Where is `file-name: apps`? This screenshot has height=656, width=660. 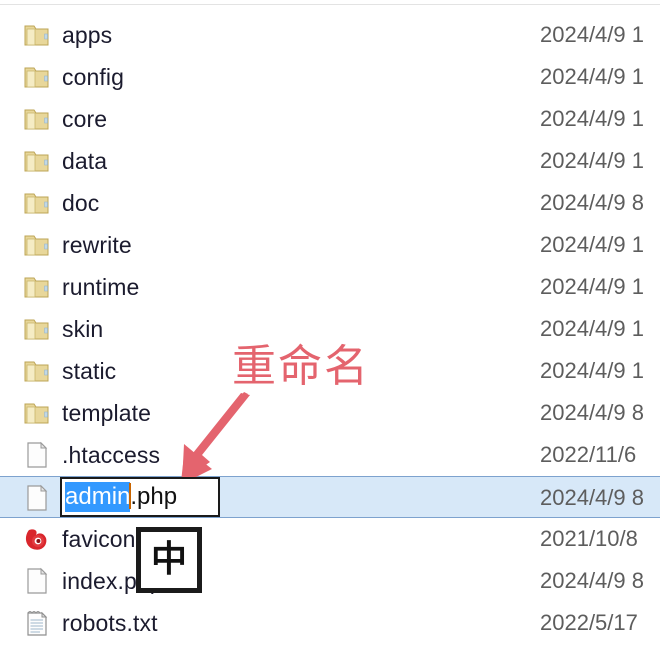
file-name: apps is located at coordinates (87, 35).